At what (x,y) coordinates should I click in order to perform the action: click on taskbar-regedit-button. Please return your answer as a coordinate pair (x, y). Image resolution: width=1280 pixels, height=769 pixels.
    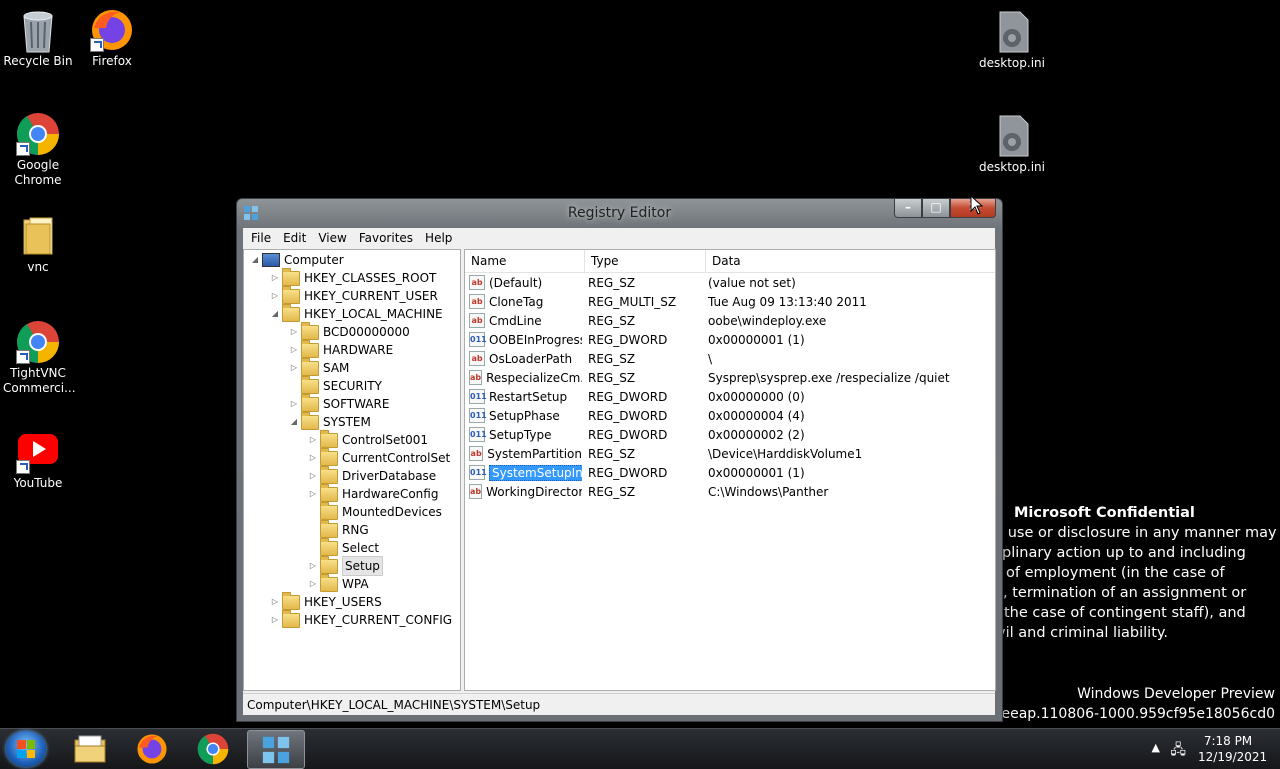
    Looking at the image, I should click on (276, 749).